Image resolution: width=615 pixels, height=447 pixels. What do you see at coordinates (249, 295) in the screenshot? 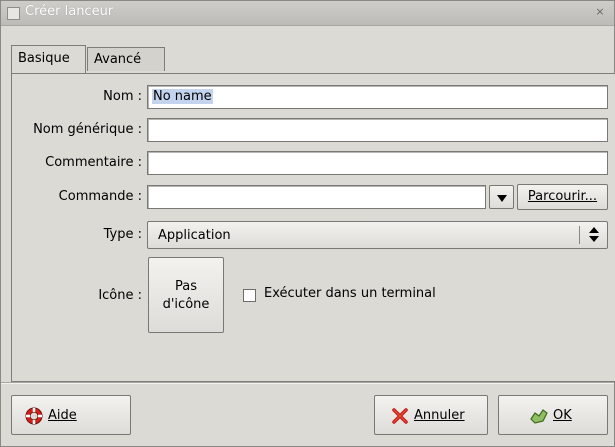
I see `run-in-terminal-checkbox` at bounding box center [249, 295].